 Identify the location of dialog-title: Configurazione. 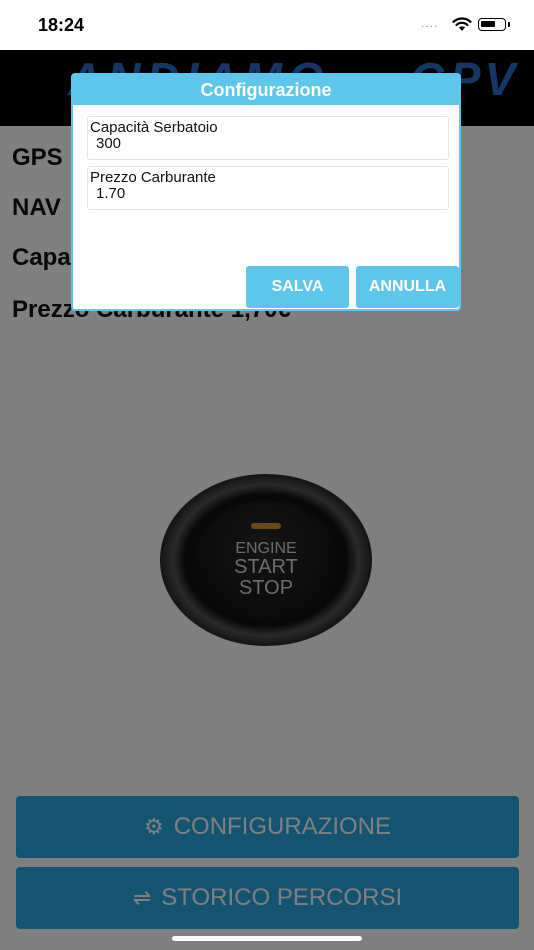
(266, 90).